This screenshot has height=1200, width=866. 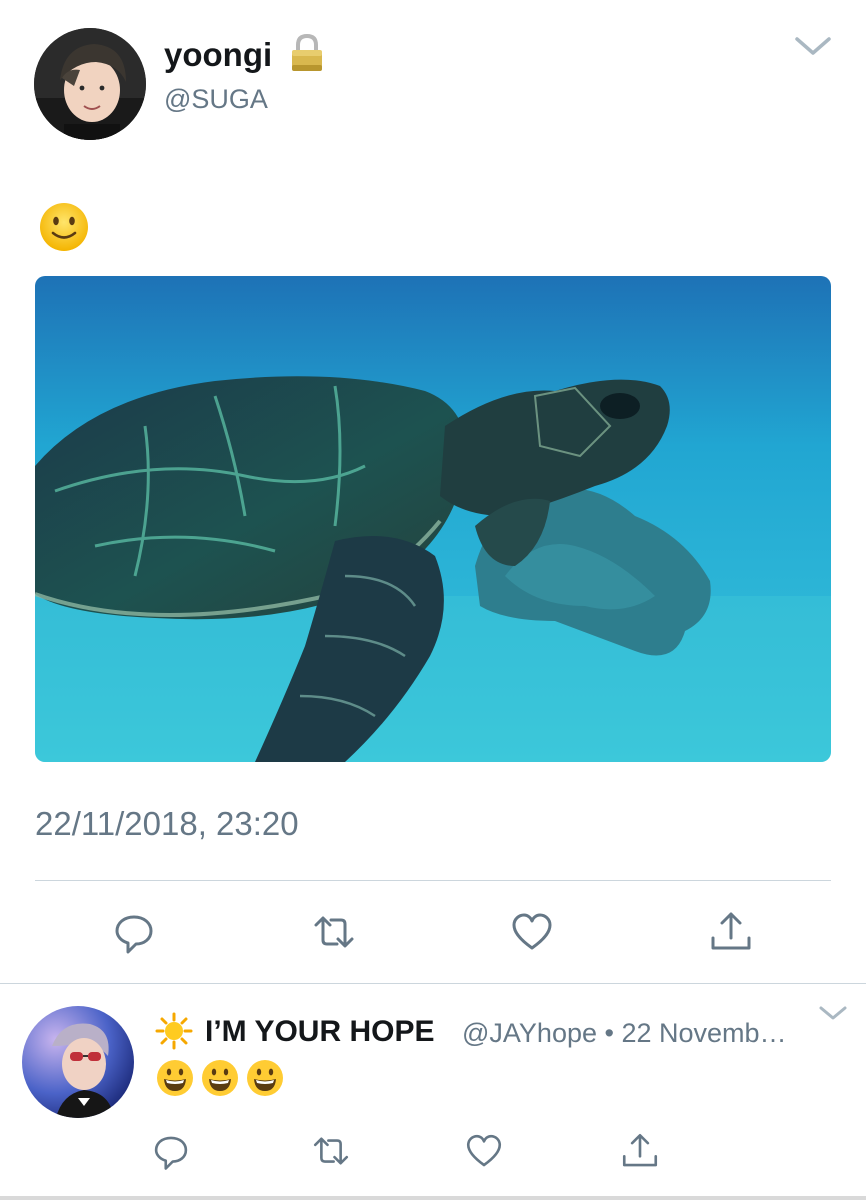 I want to click on lock-icon, so click(x=307, y=53).